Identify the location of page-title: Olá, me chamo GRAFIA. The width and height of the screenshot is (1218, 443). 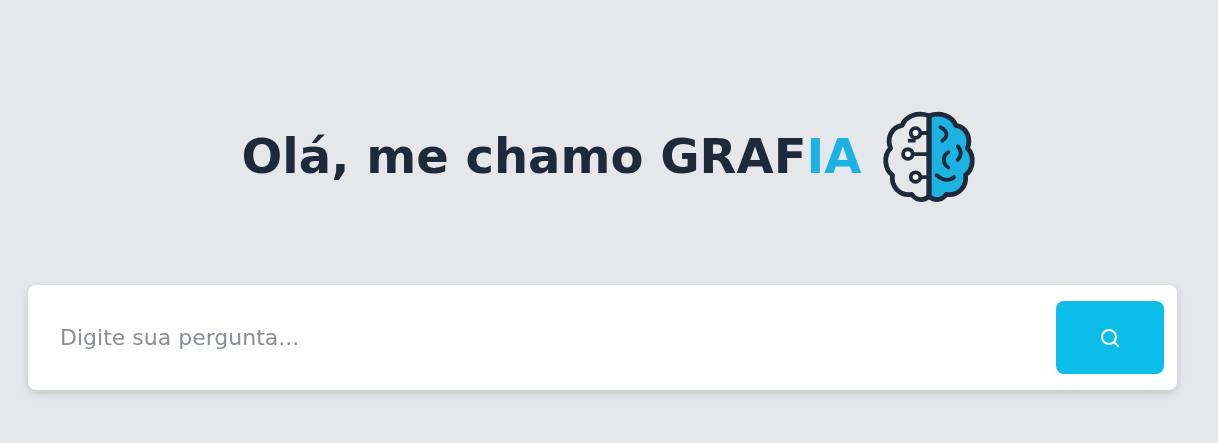
(551, 156).